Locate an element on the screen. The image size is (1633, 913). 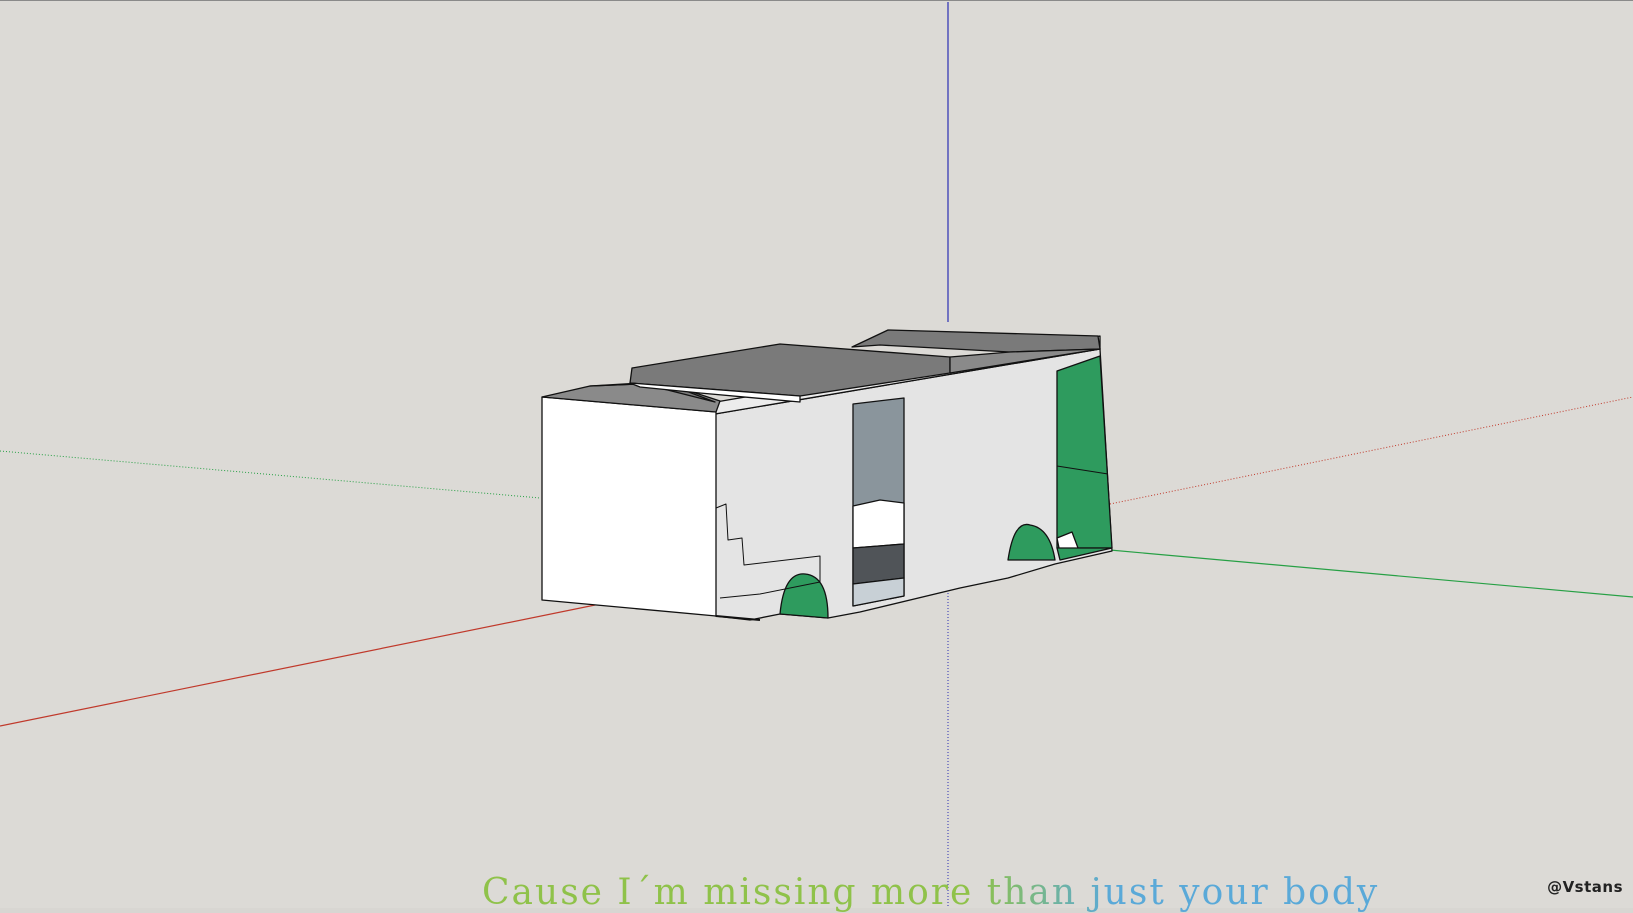
watermark: @Vstans is located at coordinates (1585, 887).